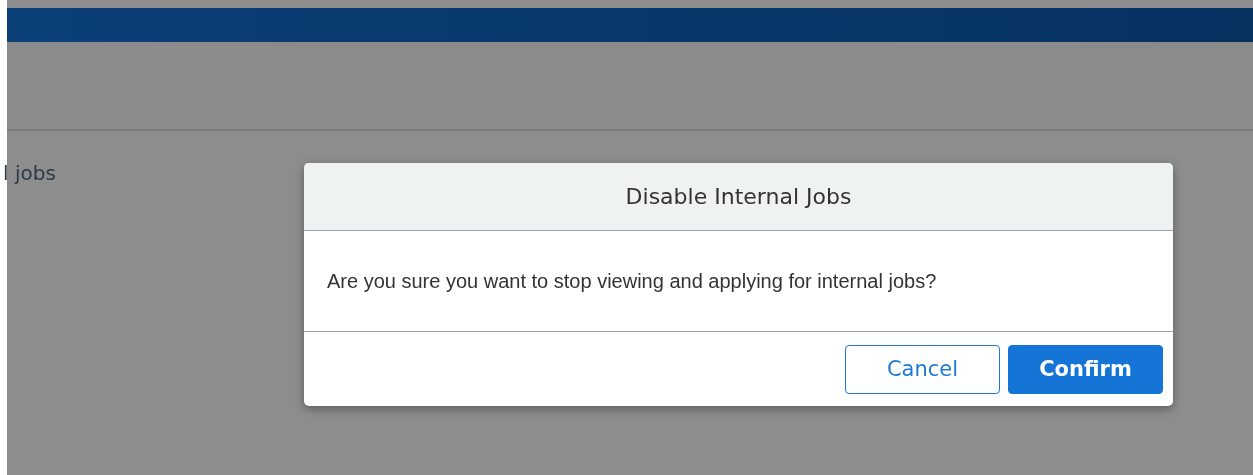  I want to click on dialog-message: Are you sure you want to stop viewing and applying for internal jobs?, so click(632, 281).